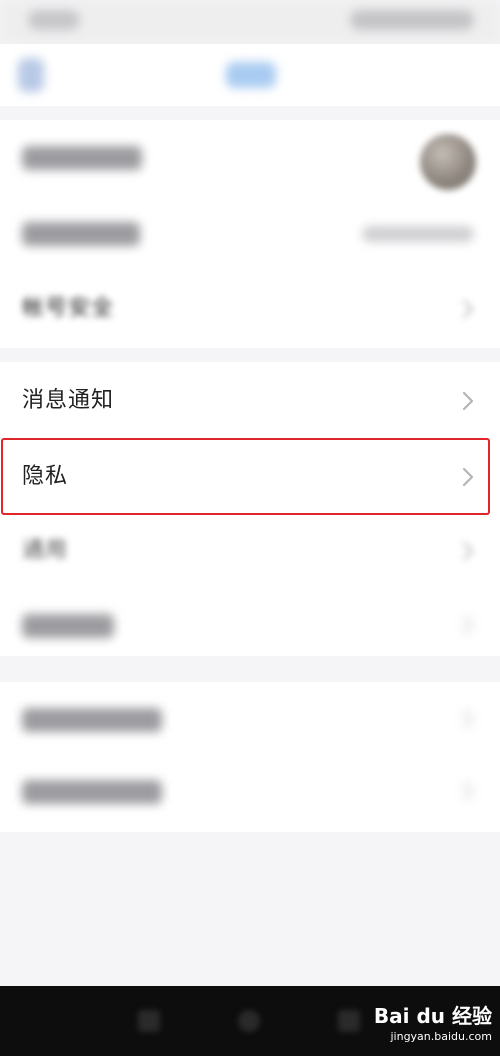  Describe the element at coordinates (68, 626) in the screenshot. I see `help-row-label` at that location.